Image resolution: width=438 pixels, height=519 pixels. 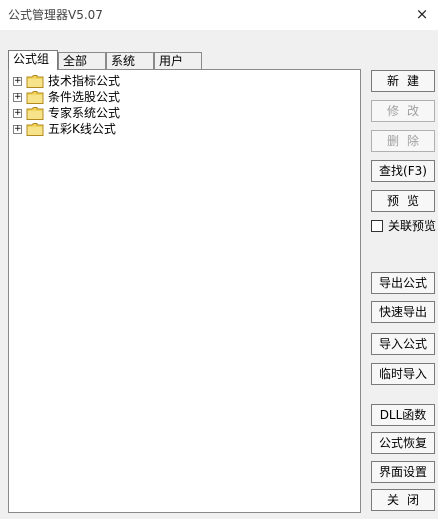 What do you see at coordinates (412, 226) in the screenshot?
I see `link-preview-label: 关联预览` at bounding box center [412, 226].